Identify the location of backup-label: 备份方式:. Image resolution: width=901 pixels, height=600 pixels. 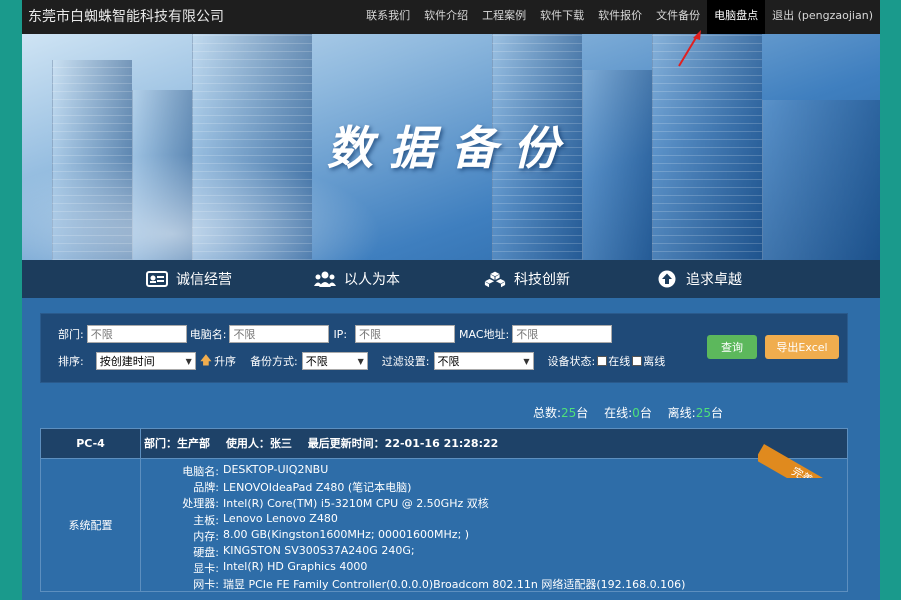
(274, 361).